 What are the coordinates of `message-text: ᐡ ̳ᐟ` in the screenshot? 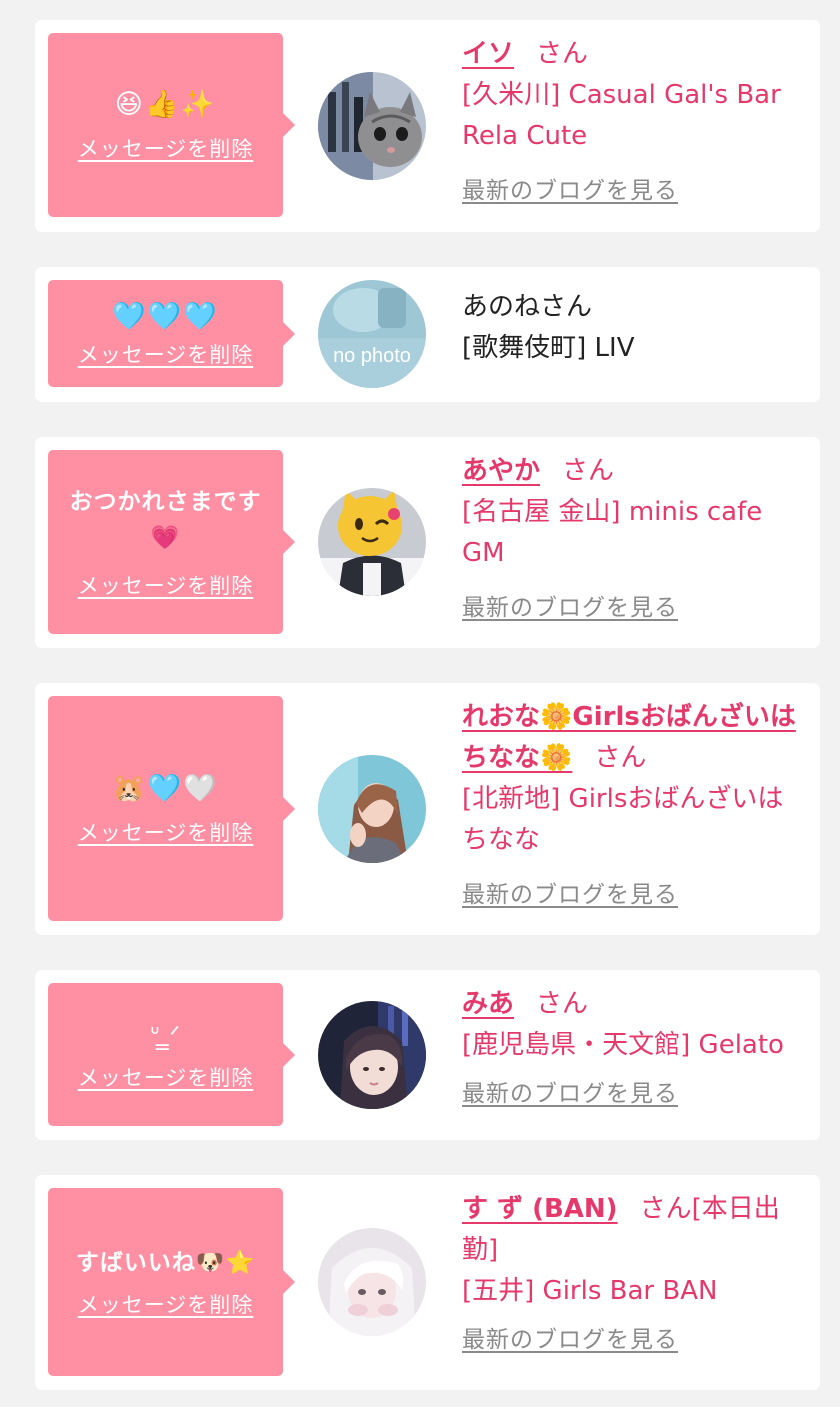 It's located at (165, 1035).